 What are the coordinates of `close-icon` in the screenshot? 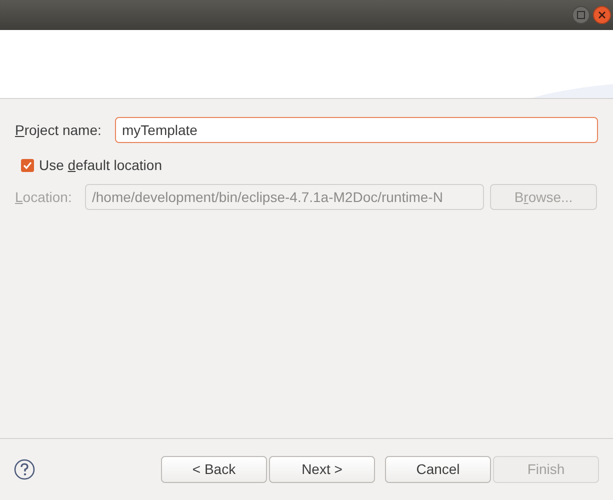 It's located at (602, 15).